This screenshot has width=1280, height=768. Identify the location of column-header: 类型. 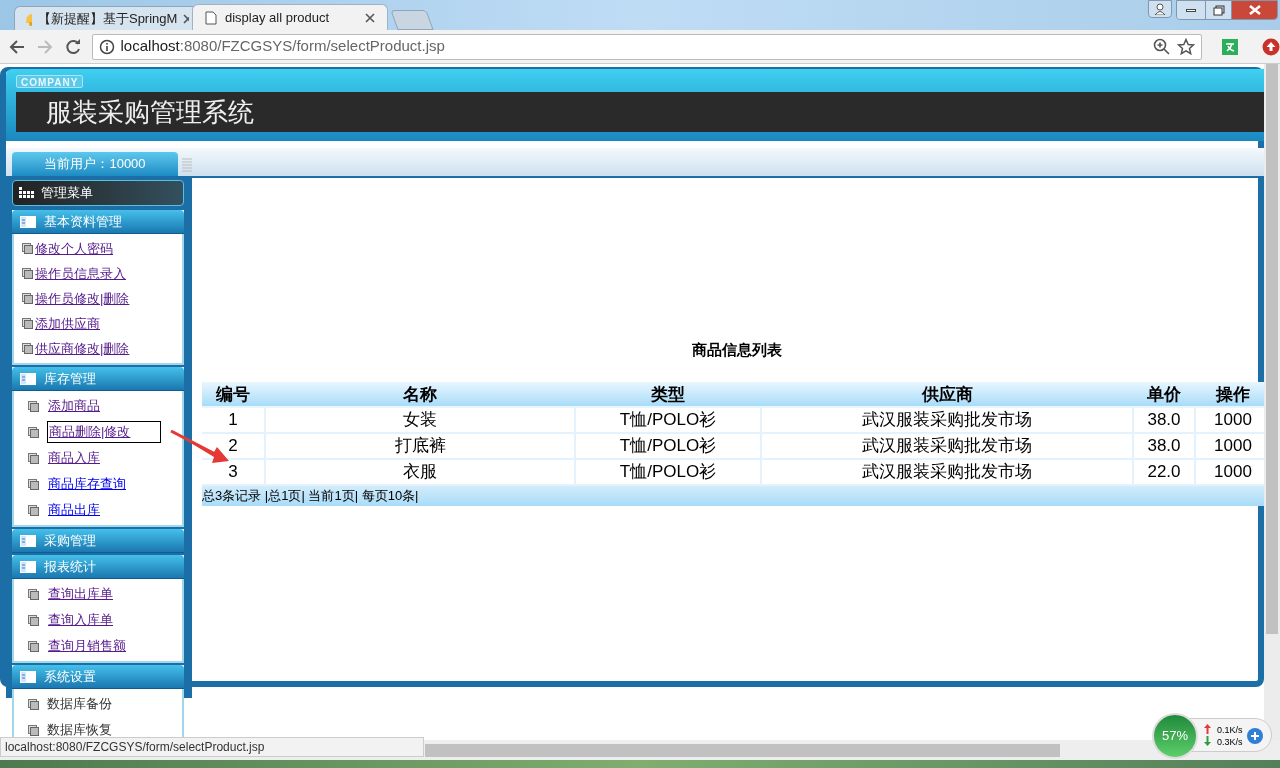
(668, 395).